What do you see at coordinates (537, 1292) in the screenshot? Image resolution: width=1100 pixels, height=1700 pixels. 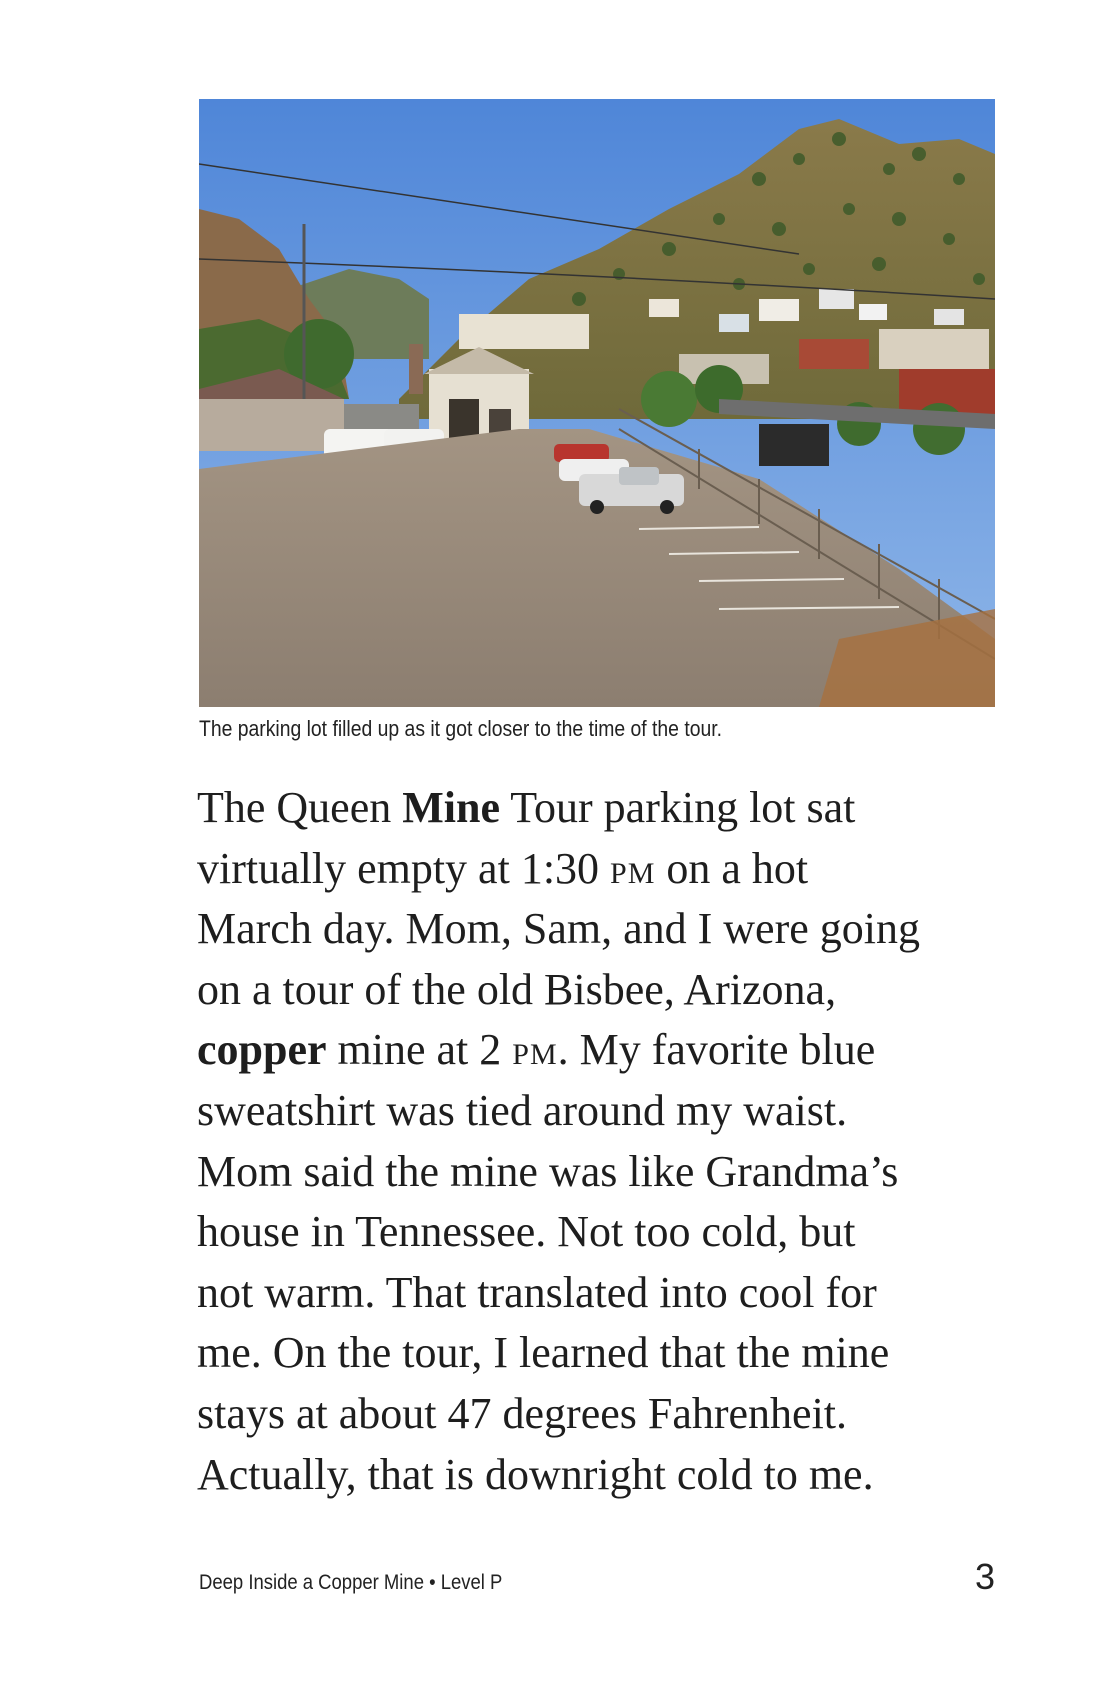 I see `paragraph-line: not warm. That translated into cool for` at bounding box center [537, 1292].